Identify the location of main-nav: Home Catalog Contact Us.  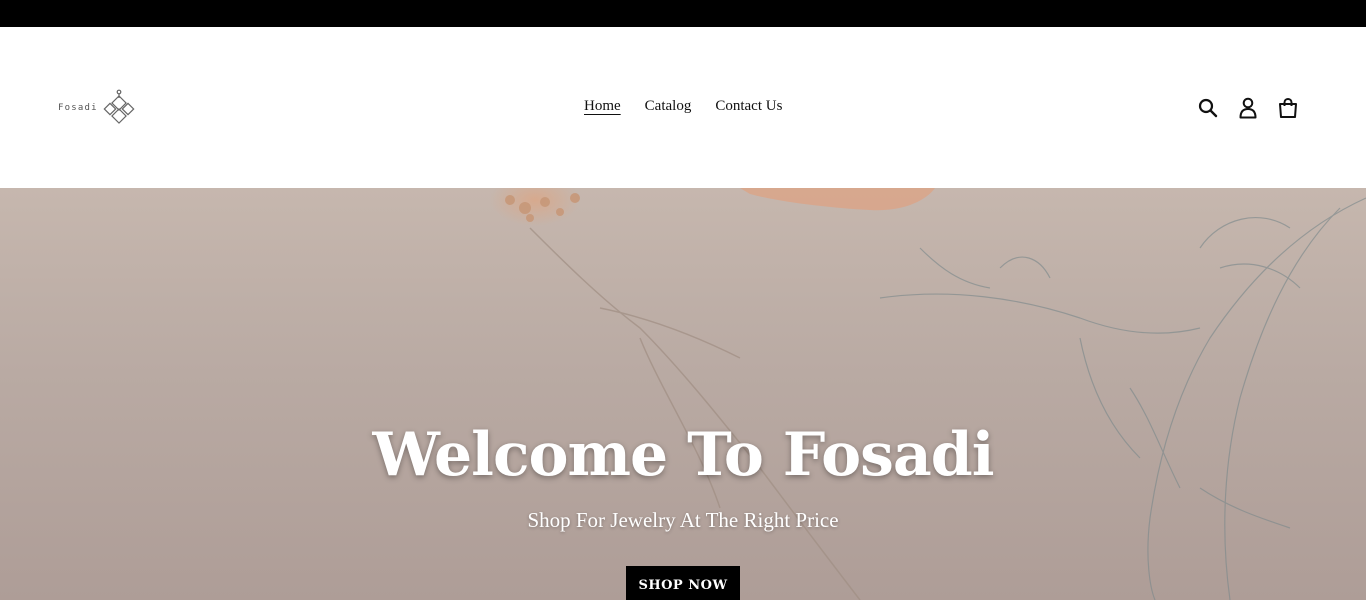
(683, 106).